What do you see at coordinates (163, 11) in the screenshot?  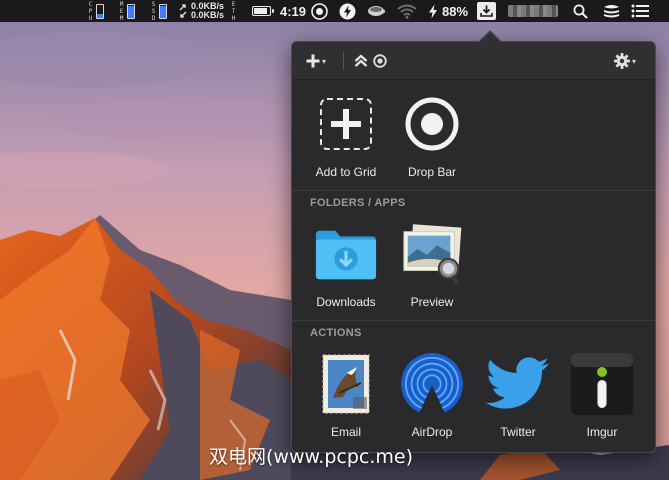 I see `ssd-level-bar` at bounding box center [163, 11].